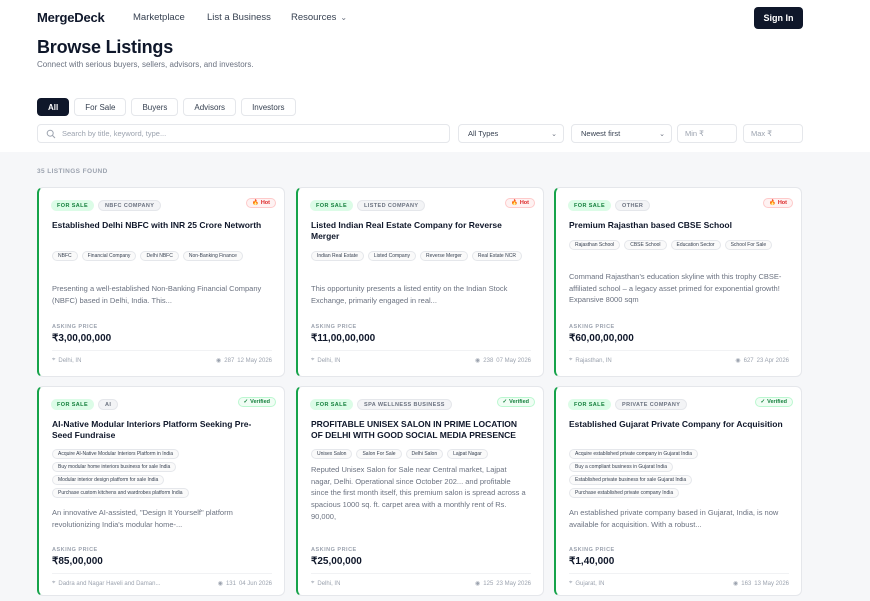 The image size is (870, 601). What do you see at coordinates (483, 133) in the screenshot?
I see `type-select-value: All Types` at bounding box center [483, 133].